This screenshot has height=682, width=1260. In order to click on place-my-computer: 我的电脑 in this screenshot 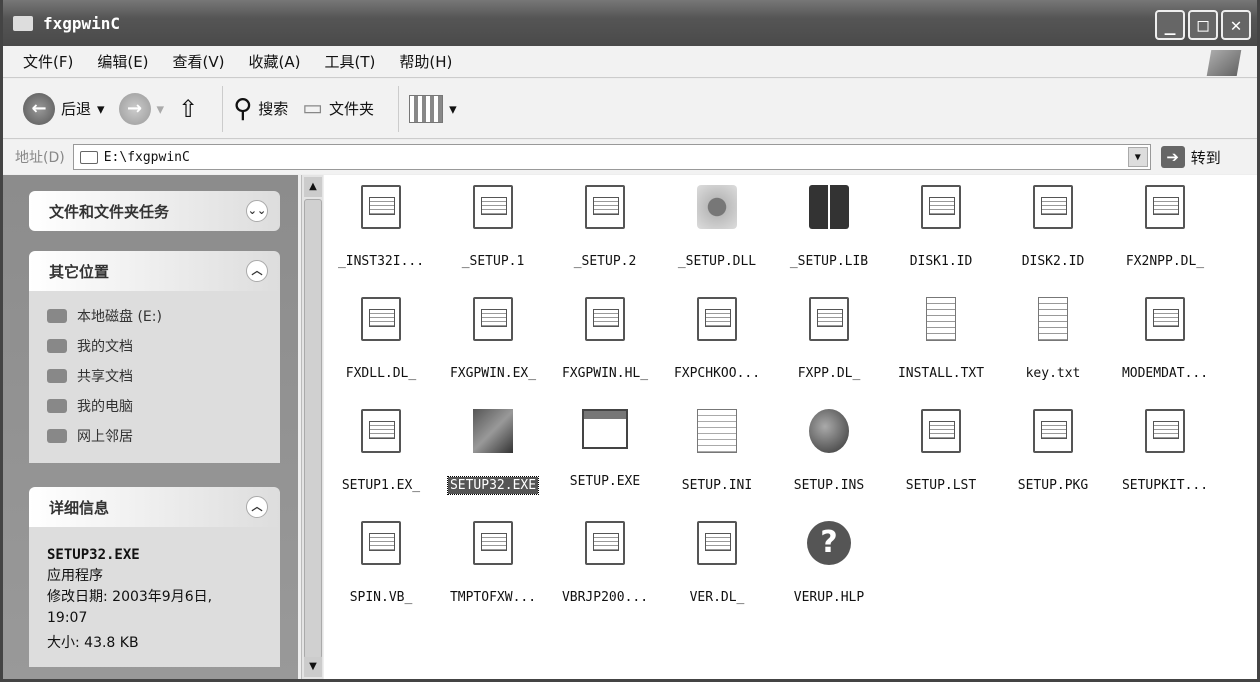, I will do `click(154, 406)`.